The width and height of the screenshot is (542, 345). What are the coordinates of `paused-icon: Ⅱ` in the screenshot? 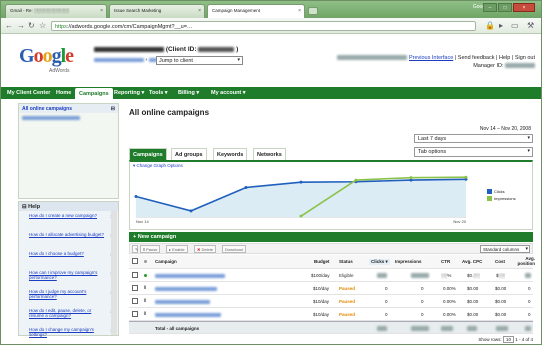 It's located at (145, 301).